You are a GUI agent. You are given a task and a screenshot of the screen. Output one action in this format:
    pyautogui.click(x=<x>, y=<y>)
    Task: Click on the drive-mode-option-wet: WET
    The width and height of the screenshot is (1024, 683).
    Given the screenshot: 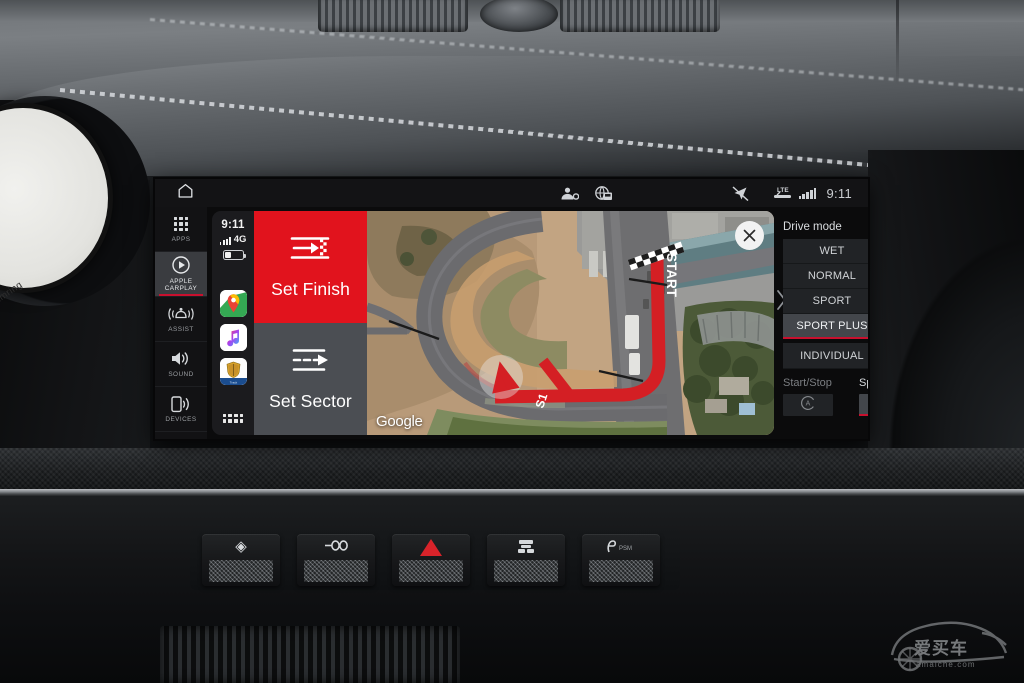 What is the action you would take?
    pyautogui.click(x=825, y=251)
    